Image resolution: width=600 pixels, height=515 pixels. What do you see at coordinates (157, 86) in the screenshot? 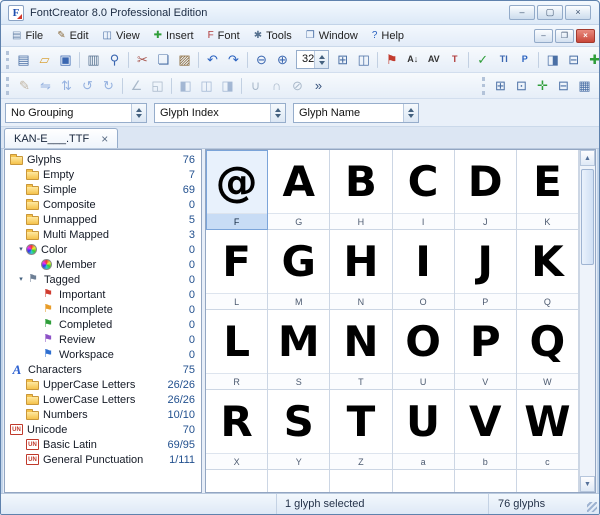
I see `scale-icon: ◱` at bounding box center [157, 86].